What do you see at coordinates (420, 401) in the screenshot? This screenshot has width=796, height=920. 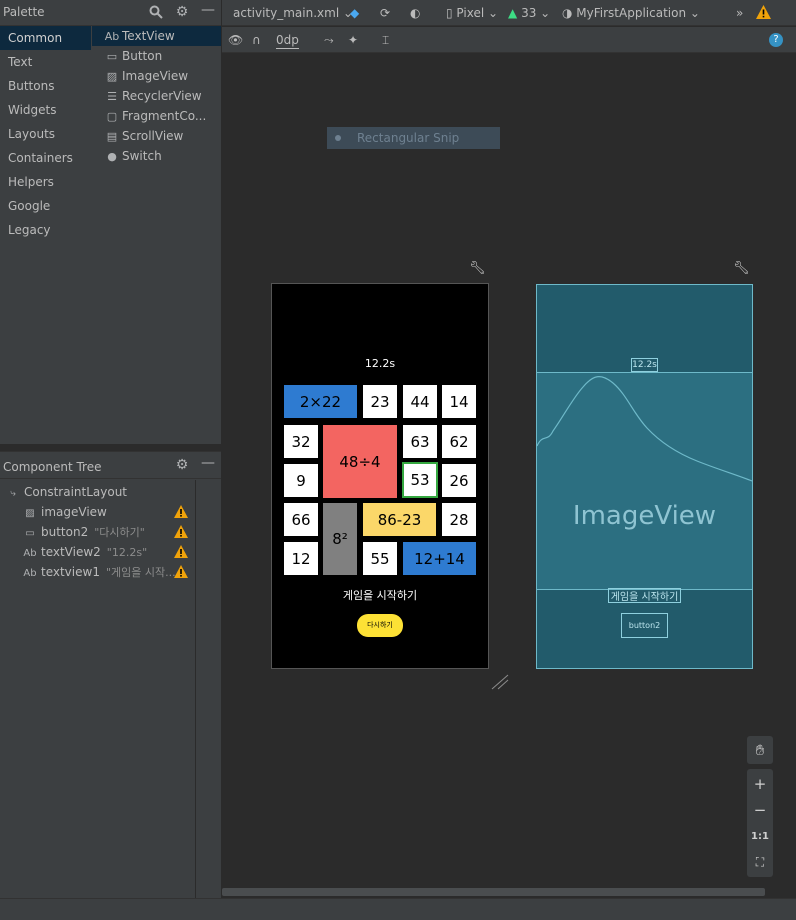 I see `game-cell: 44` at bounding box center [420, 401].